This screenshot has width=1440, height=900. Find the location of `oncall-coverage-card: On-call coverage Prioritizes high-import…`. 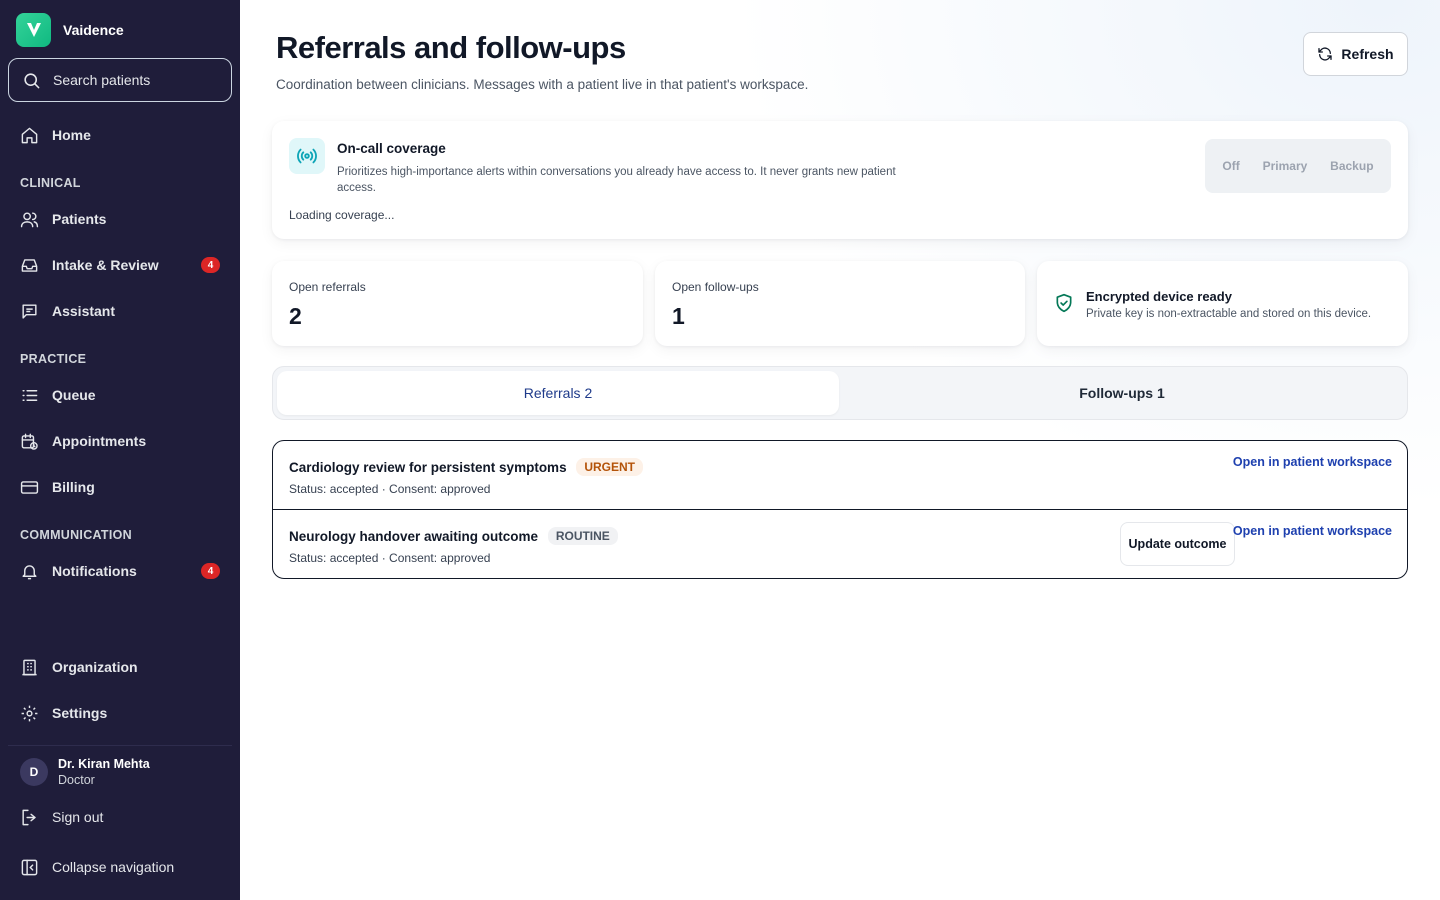

oncall-coverage-card: On-call coverage Prioritizes high-import… is located at coordinates (840, 180).